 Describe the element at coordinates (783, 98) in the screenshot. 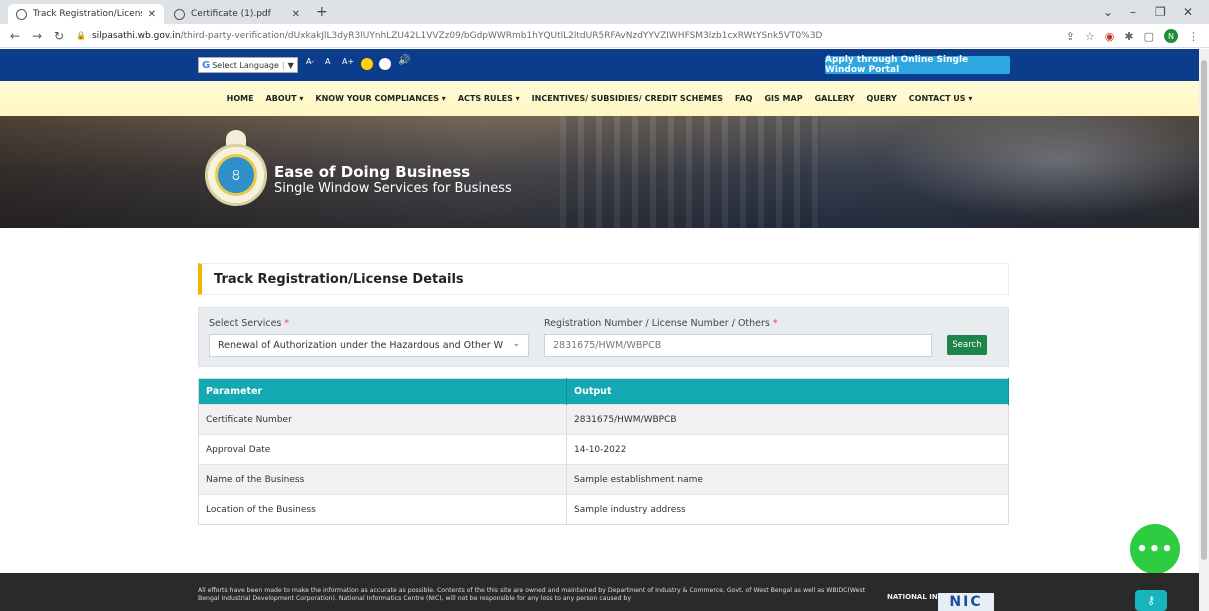

I see `nav-gis-map: GIS MAP` at that location.